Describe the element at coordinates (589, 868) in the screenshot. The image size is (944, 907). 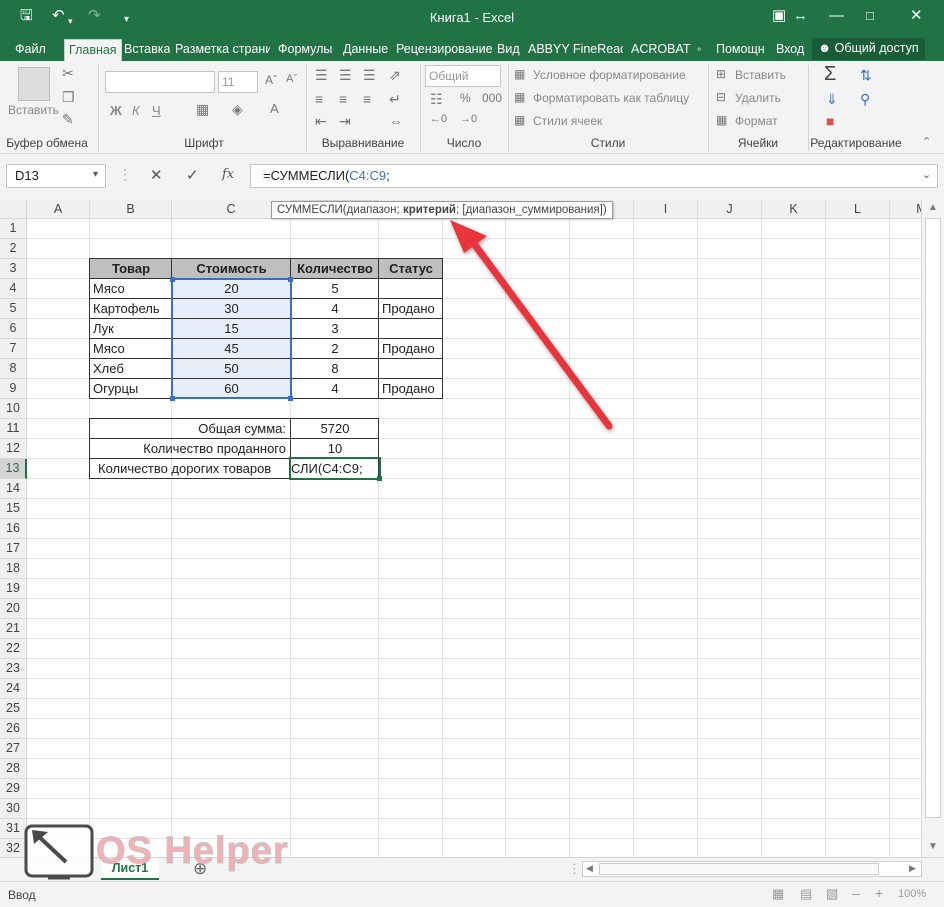
I see `scroll-left-icon: ◀` at that location.